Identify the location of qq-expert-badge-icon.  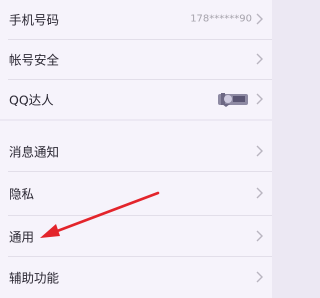
(233, 100).